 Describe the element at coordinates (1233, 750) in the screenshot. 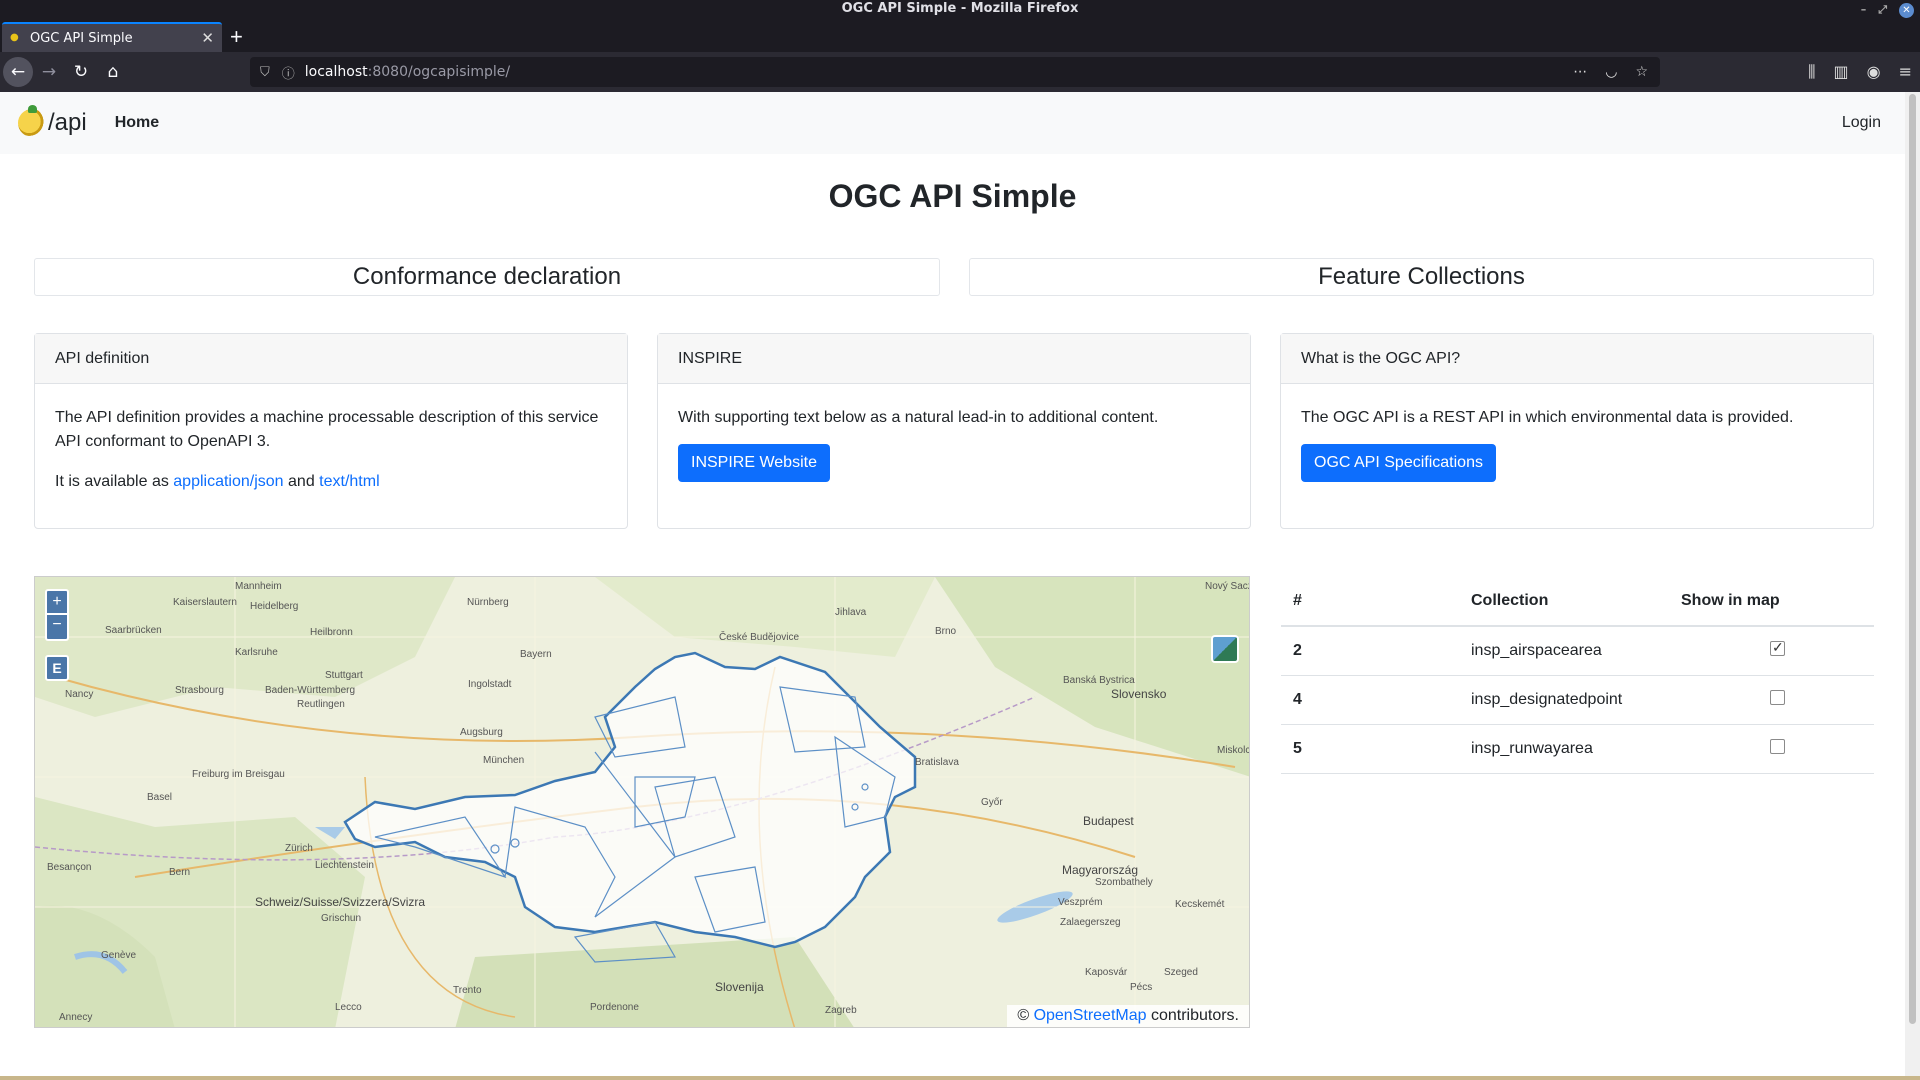

I see `map-place-label: Miskolc` at that location.